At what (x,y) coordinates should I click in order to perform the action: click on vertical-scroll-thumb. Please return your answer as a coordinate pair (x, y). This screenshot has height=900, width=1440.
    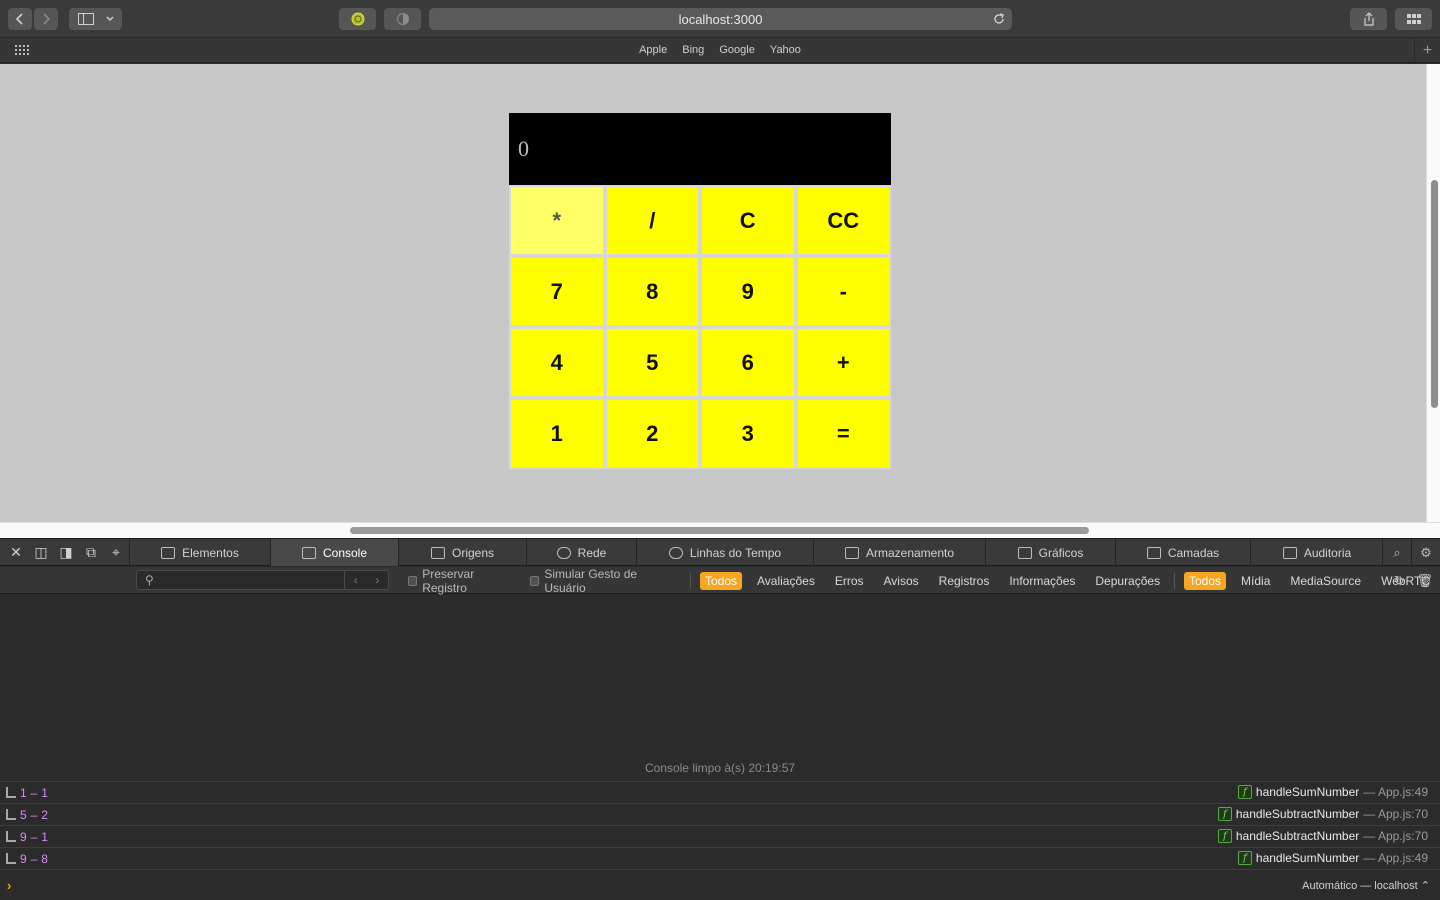
    Looking at the image, I should click on (1434, 294).